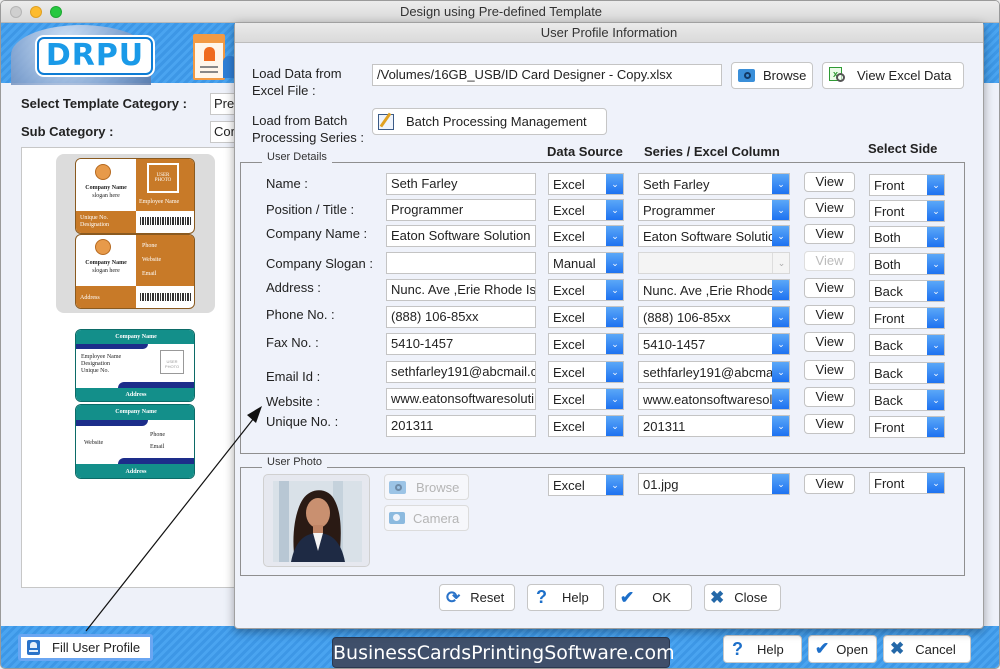  What do you see at coordinates (679, 210) in the screenshot?
I see `series-value: Programmer` at bounding box center [679, 210].